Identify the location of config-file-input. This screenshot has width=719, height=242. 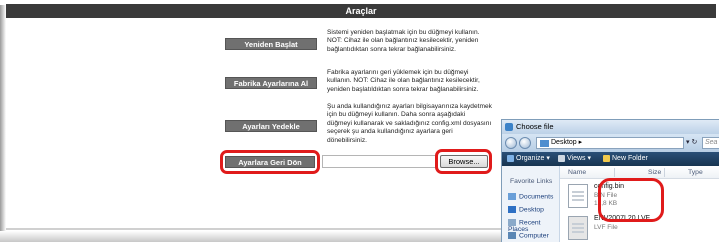
(380, 161).